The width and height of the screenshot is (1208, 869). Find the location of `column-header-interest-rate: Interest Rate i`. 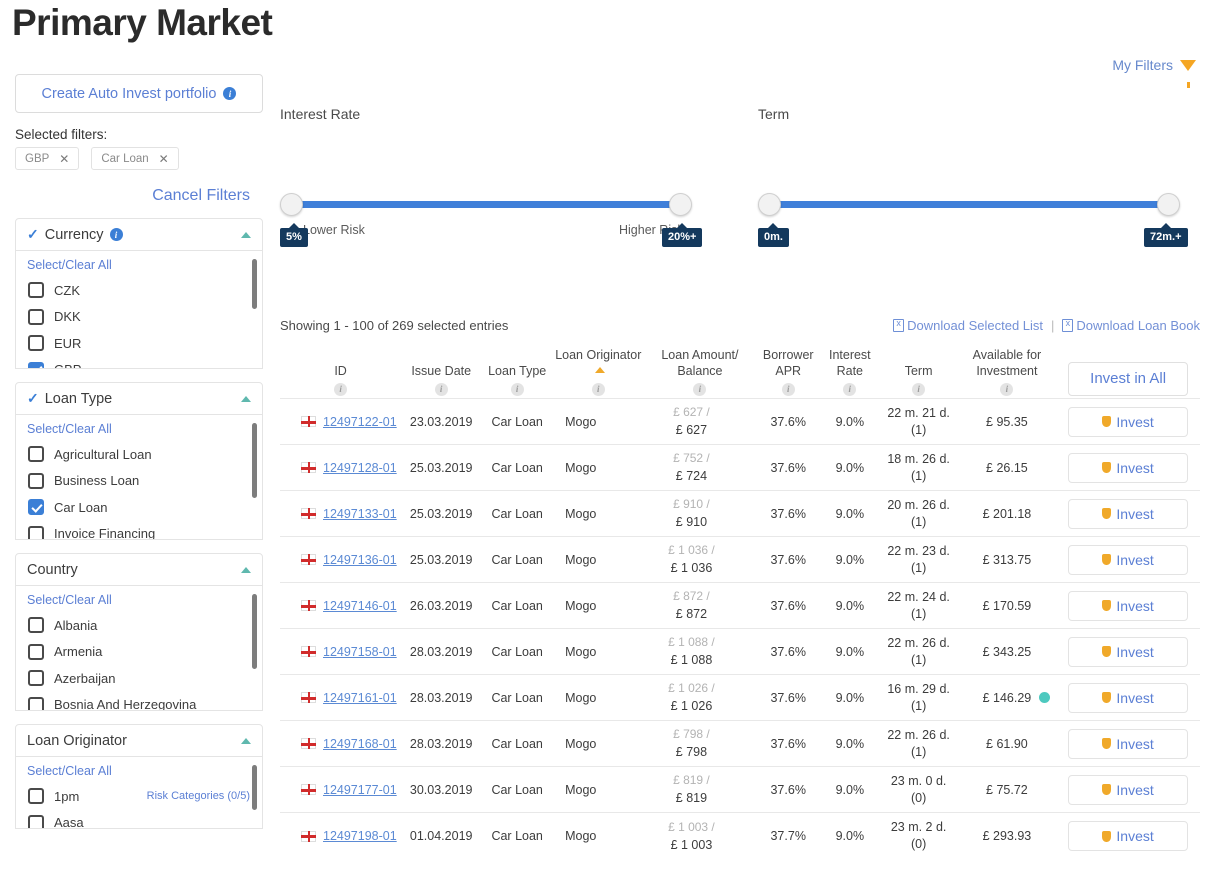

column-header-interest-rate: Interest Rate i is located at coordinates (850, 373).